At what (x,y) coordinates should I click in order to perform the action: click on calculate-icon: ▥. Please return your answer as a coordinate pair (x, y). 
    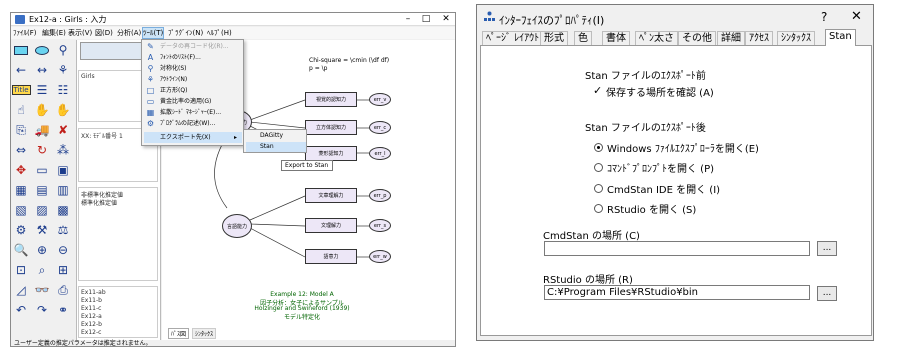
    Looking at the image, I should click on (63, 190).